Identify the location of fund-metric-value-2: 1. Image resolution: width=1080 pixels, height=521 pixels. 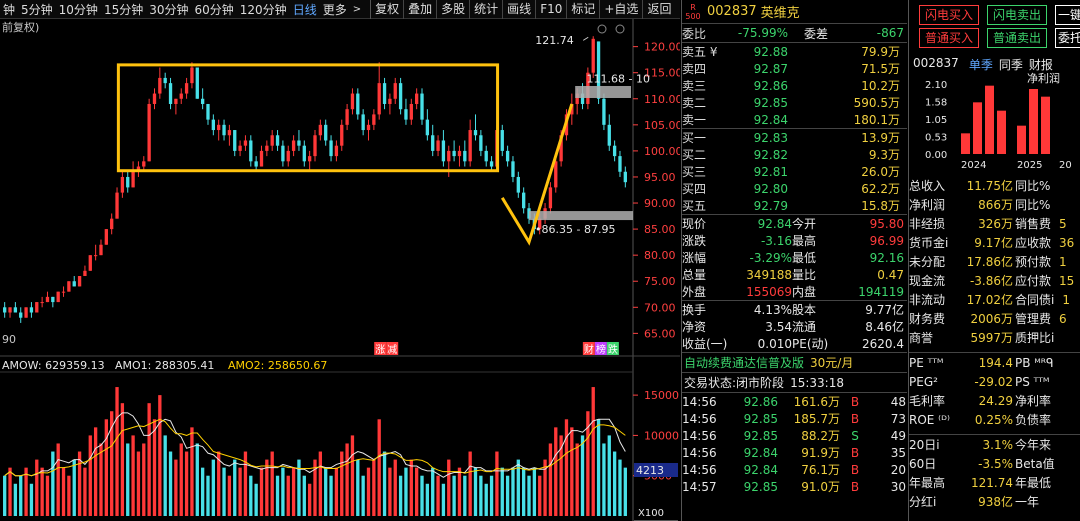
(1063, 261).